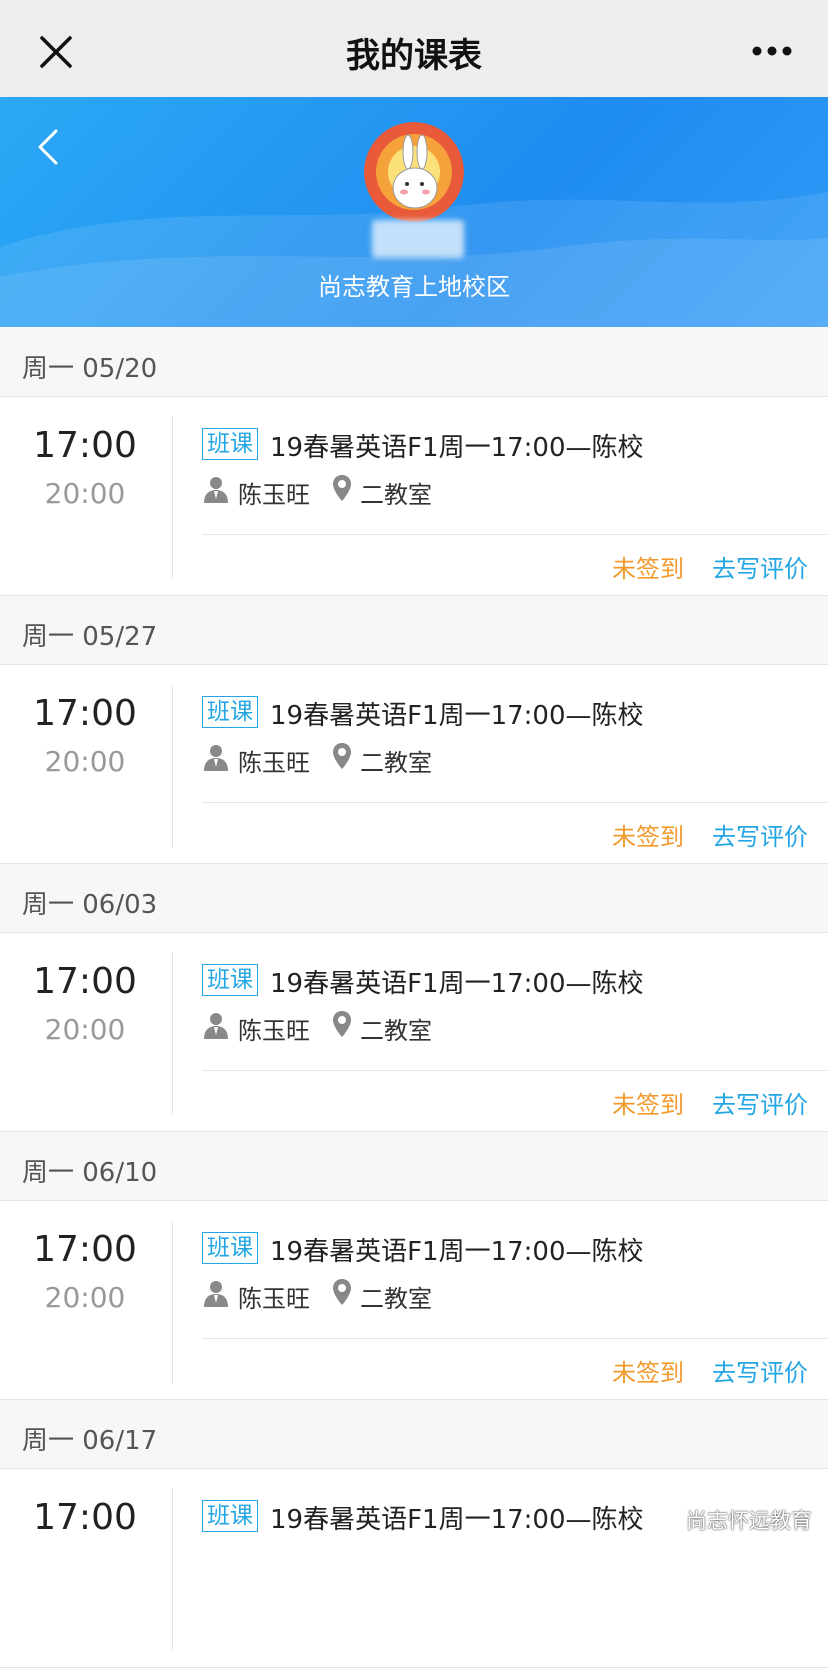  Describe the element at coordinates (90, 905) in the screenshot. I see `day-label: 周一 06/03` at that location.